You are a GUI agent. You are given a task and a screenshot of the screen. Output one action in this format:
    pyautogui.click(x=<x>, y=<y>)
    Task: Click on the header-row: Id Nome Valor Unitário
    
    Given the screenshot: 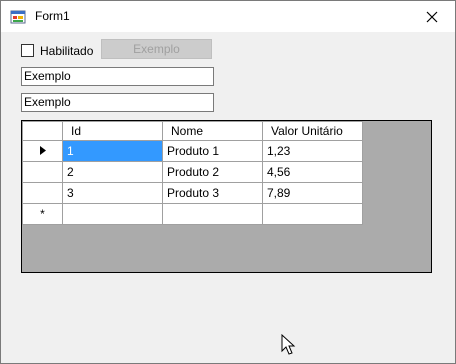 What is the action you would take?
    pyautogui.click(x=192, y=131)
    